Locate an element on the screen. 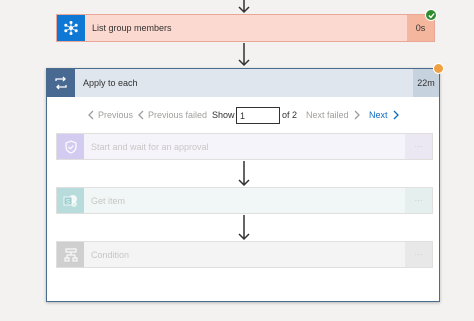  previous-button: Previous is located at coordinates (110, 115).